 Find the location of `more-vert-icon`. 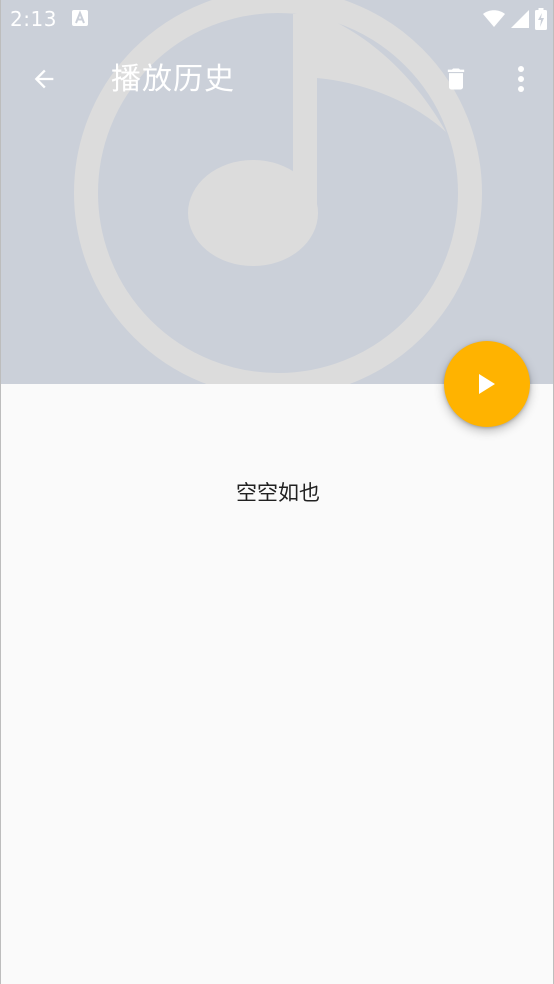

more-vert-icon is located at coordinates (521, 79).